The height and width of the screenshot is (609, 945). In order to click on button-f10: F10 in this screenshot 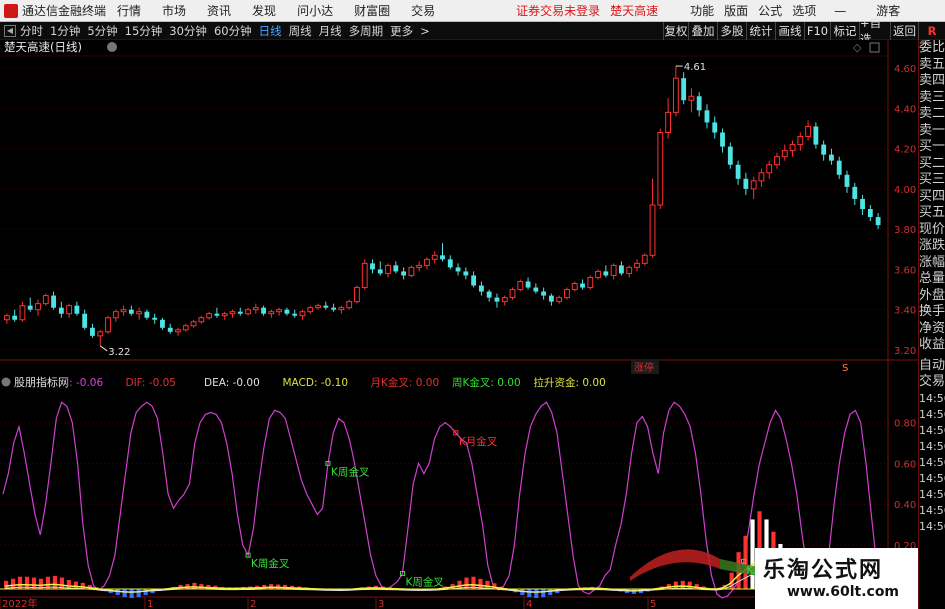, I will do `click(817, 31)`.